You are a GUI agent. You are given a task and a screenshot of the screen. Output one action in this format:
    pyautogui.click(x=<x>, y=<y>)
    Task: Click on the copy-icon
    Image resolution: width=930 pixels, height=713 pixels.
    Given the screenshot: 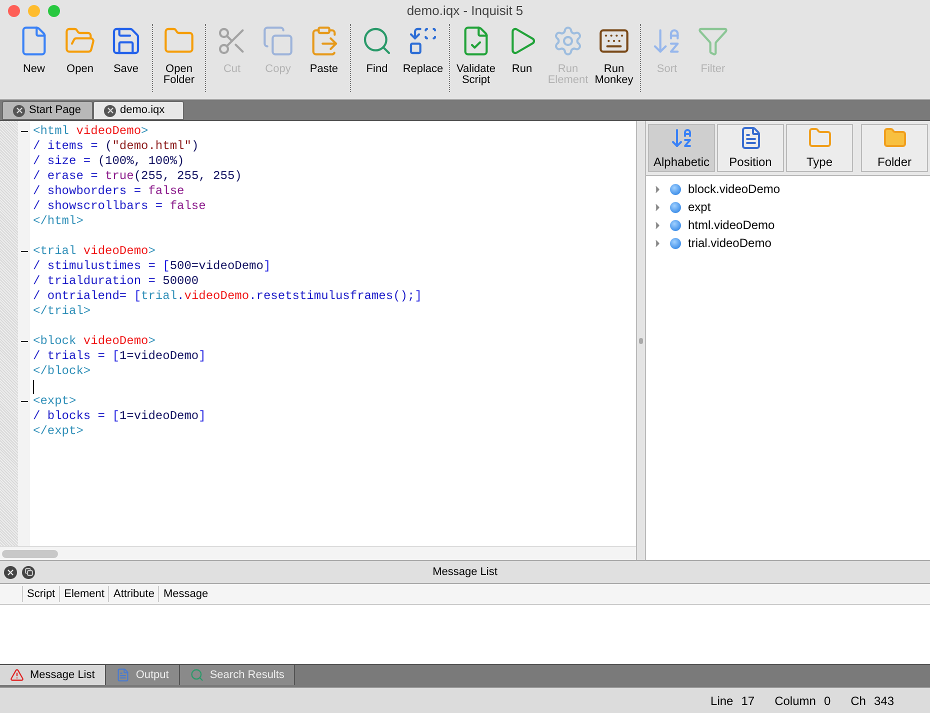 What is the action you would take?
    pyautogui.click(x=278, y=41)
    